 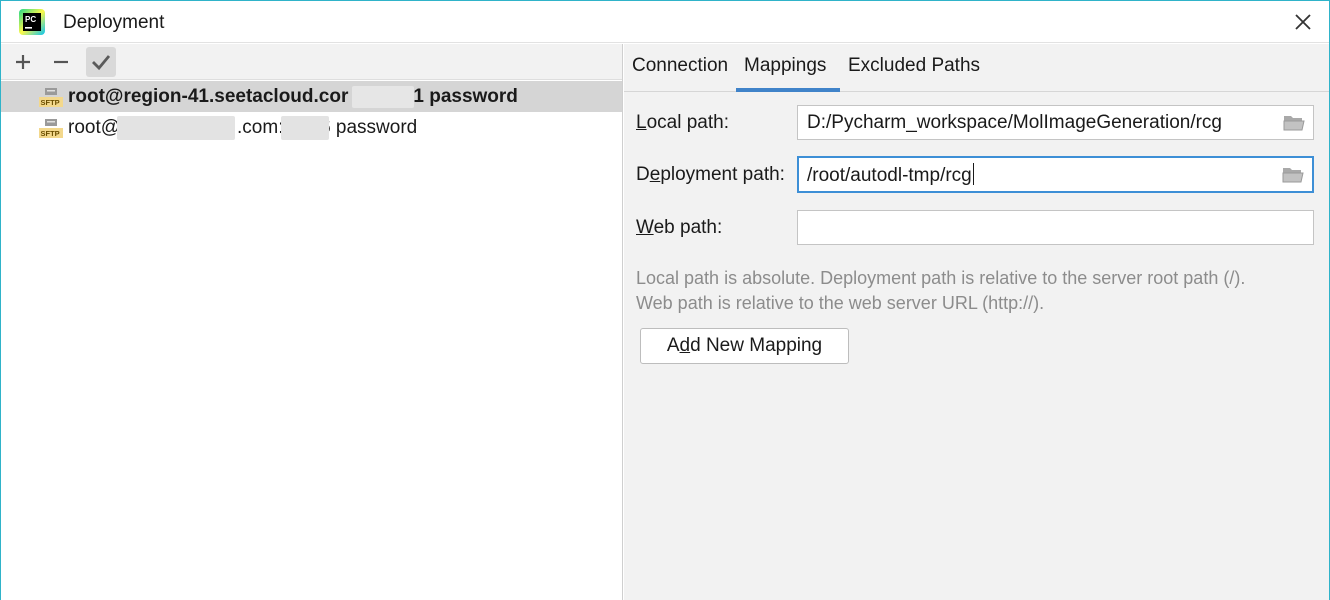 I want to click on server-toolbar, so click(x=311, y=62).